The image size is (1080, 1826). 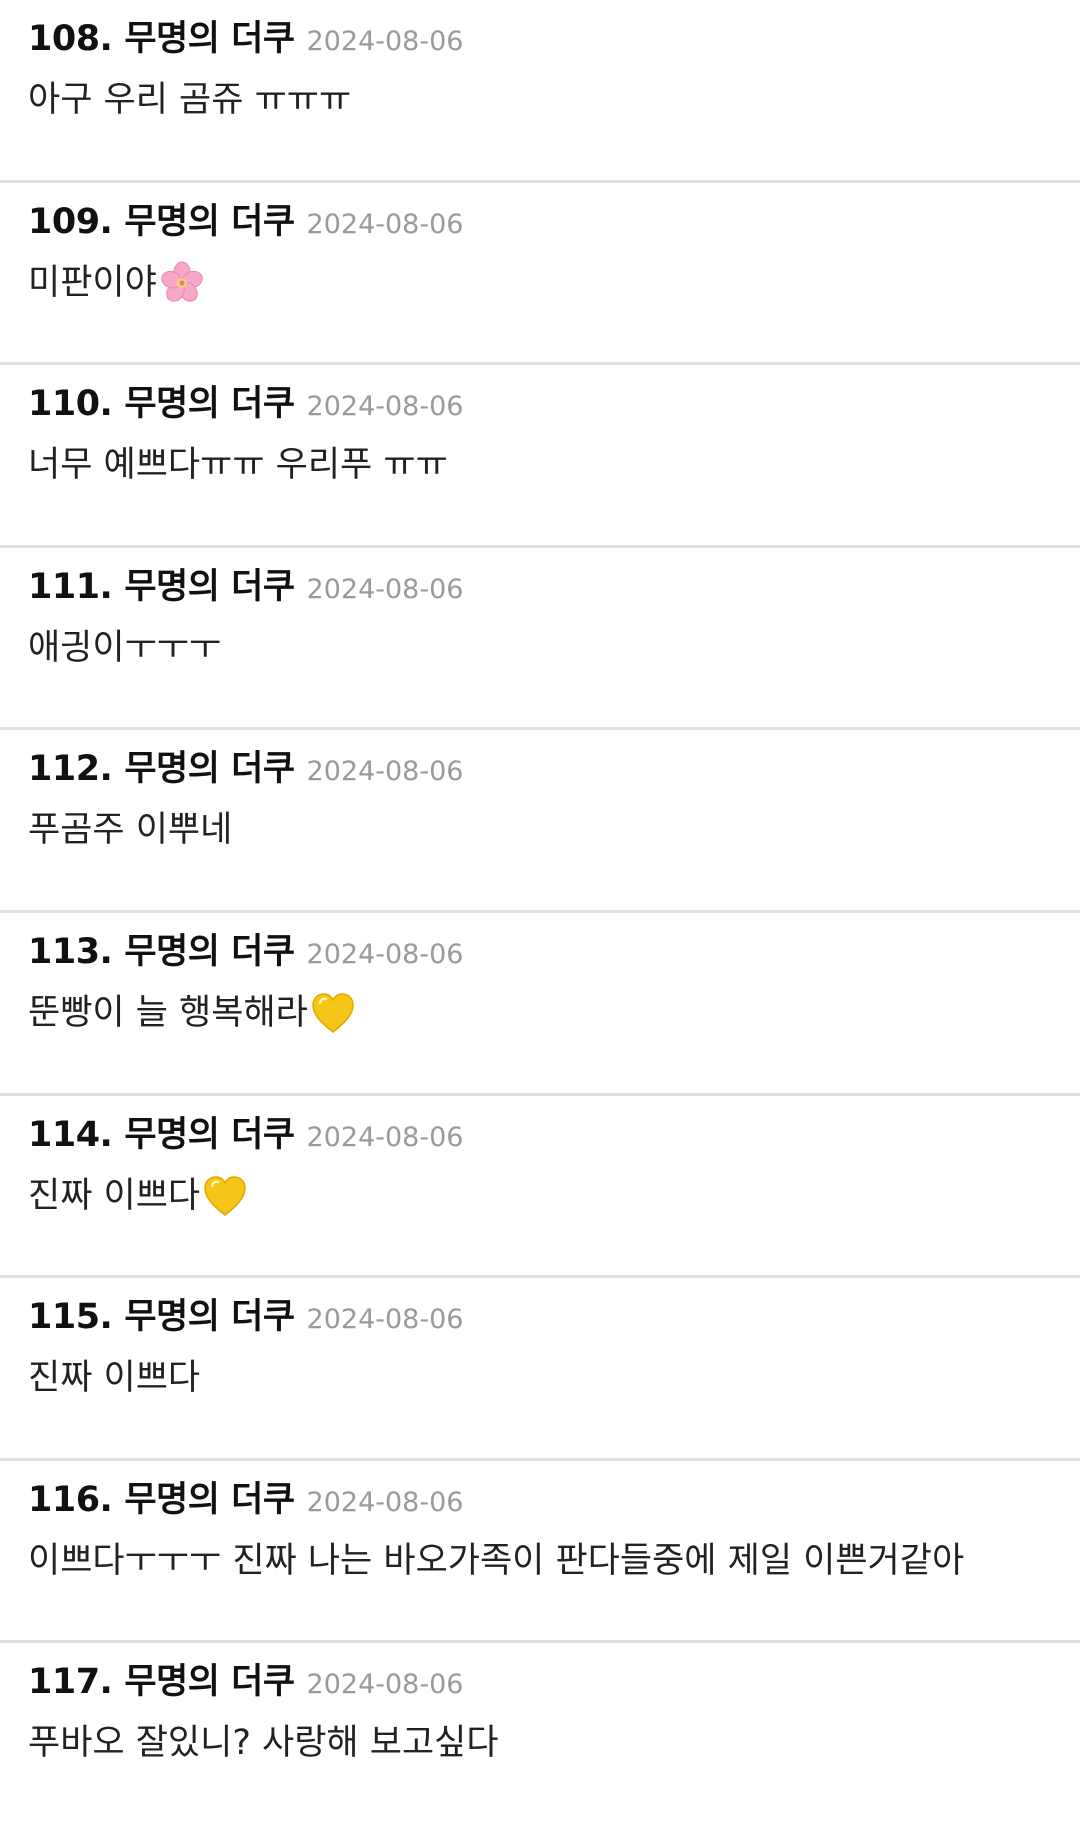 What do you see at coordinates (70, 769) in the screenshot?
I see `comment-number: 112.` at bounding box center [70, 769].